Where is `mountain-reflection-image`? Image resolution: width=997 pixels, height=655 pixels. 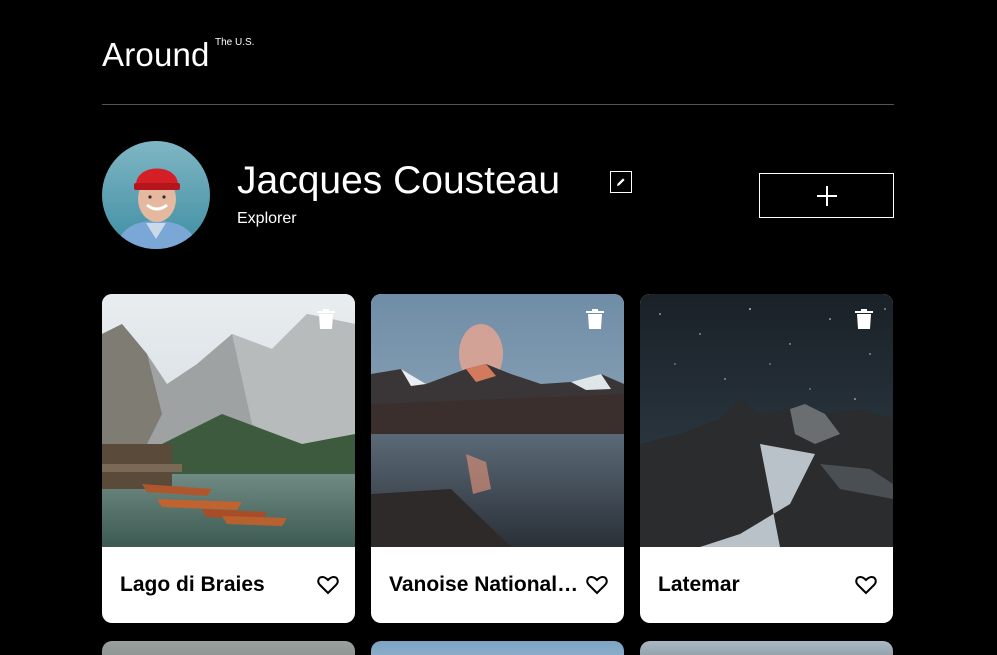 mountain-reflection-image is located at coordinates (497, 420).